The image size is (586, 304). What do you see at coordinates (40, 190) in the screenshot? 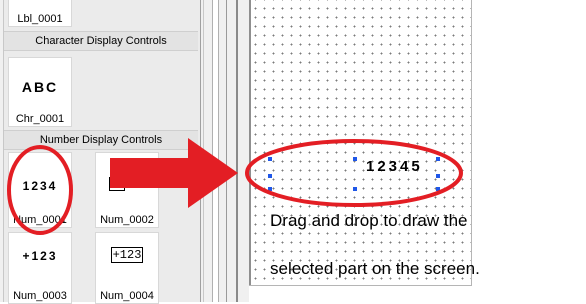
I see `highlight-circle-palette` at bounding box center [40, 190].